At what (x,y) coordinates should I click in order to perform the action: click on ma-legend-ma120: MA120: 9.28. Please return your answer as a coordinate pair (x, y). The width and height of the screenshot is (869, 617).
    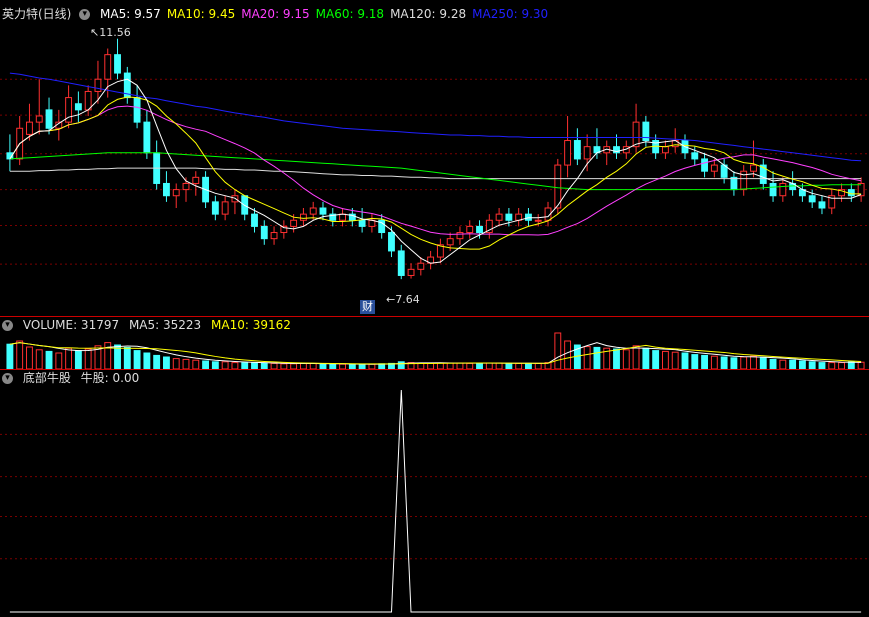
    Looking at the image, I should click on (428, 14).